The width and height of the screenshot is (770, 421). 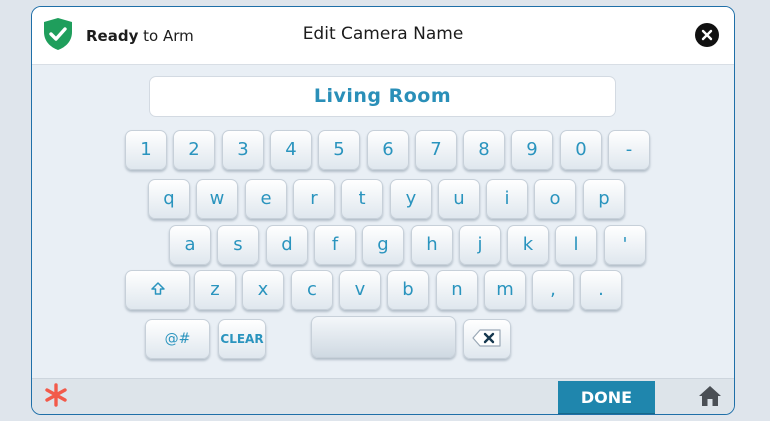 I want to click on header-bar: Ready to Arm Edit Camera Name, so click(x=383, y=36).